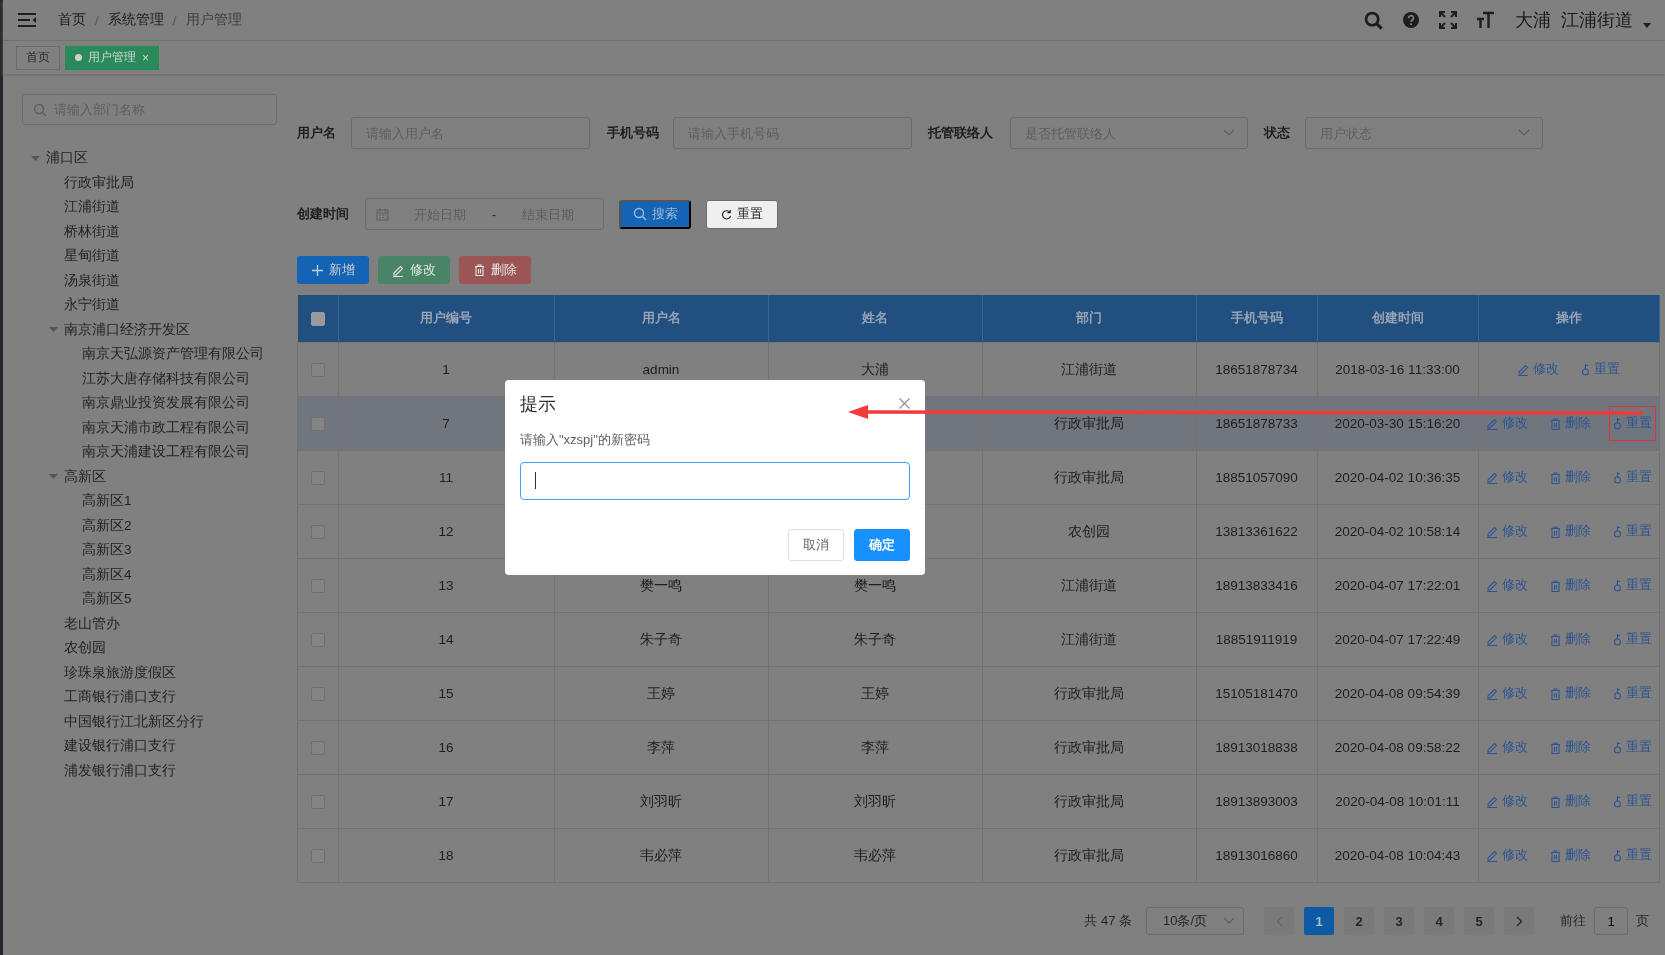 The image size is (1665, 955). What do you see at coordinates (1399, 921) in the screenshot?
I see `page-button: 3` at bounding box center [1399, 921].